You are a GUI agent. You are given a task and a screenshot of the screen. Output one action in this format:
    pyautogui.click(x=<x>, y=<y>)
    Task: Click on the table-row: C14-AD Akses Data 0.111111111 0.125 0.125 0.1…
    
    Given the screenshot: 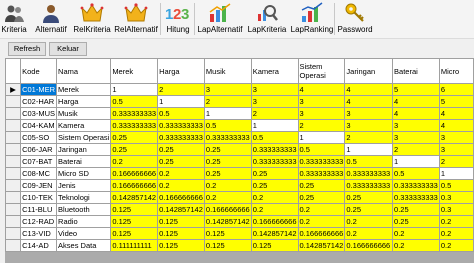 What is the action you would take?
    pyautogui.click(x=239, y=245)
    